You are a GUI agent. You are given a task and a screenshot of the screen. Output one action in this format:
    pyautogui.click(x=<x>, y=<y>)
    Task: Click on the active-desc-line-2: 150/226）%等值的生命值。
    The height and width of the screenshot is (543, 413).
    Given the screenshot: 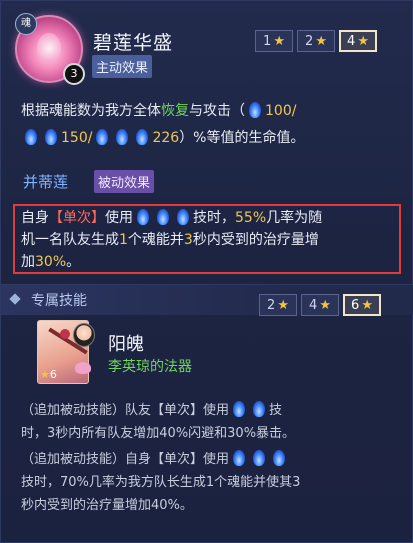 What is the action you would take?
    pyautogui.click(x=163, y=138)
    